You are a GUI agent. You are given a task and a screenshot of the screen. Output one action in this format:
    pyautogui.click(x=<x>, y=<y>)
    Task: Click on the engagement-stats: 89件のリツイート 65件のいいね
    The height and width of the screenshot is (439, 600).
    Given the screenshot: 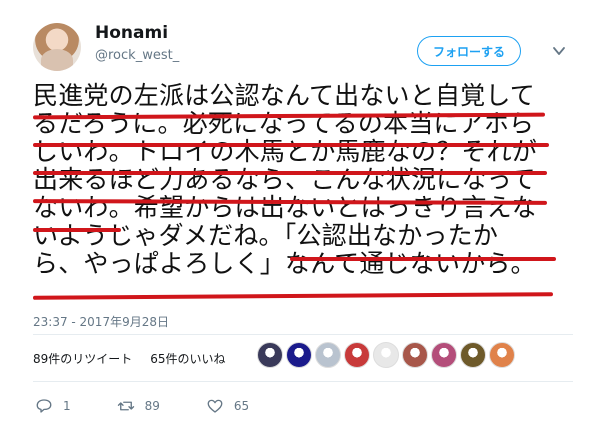 What is the action you would take?
    pyautogui.click(x=129, y=358)
    